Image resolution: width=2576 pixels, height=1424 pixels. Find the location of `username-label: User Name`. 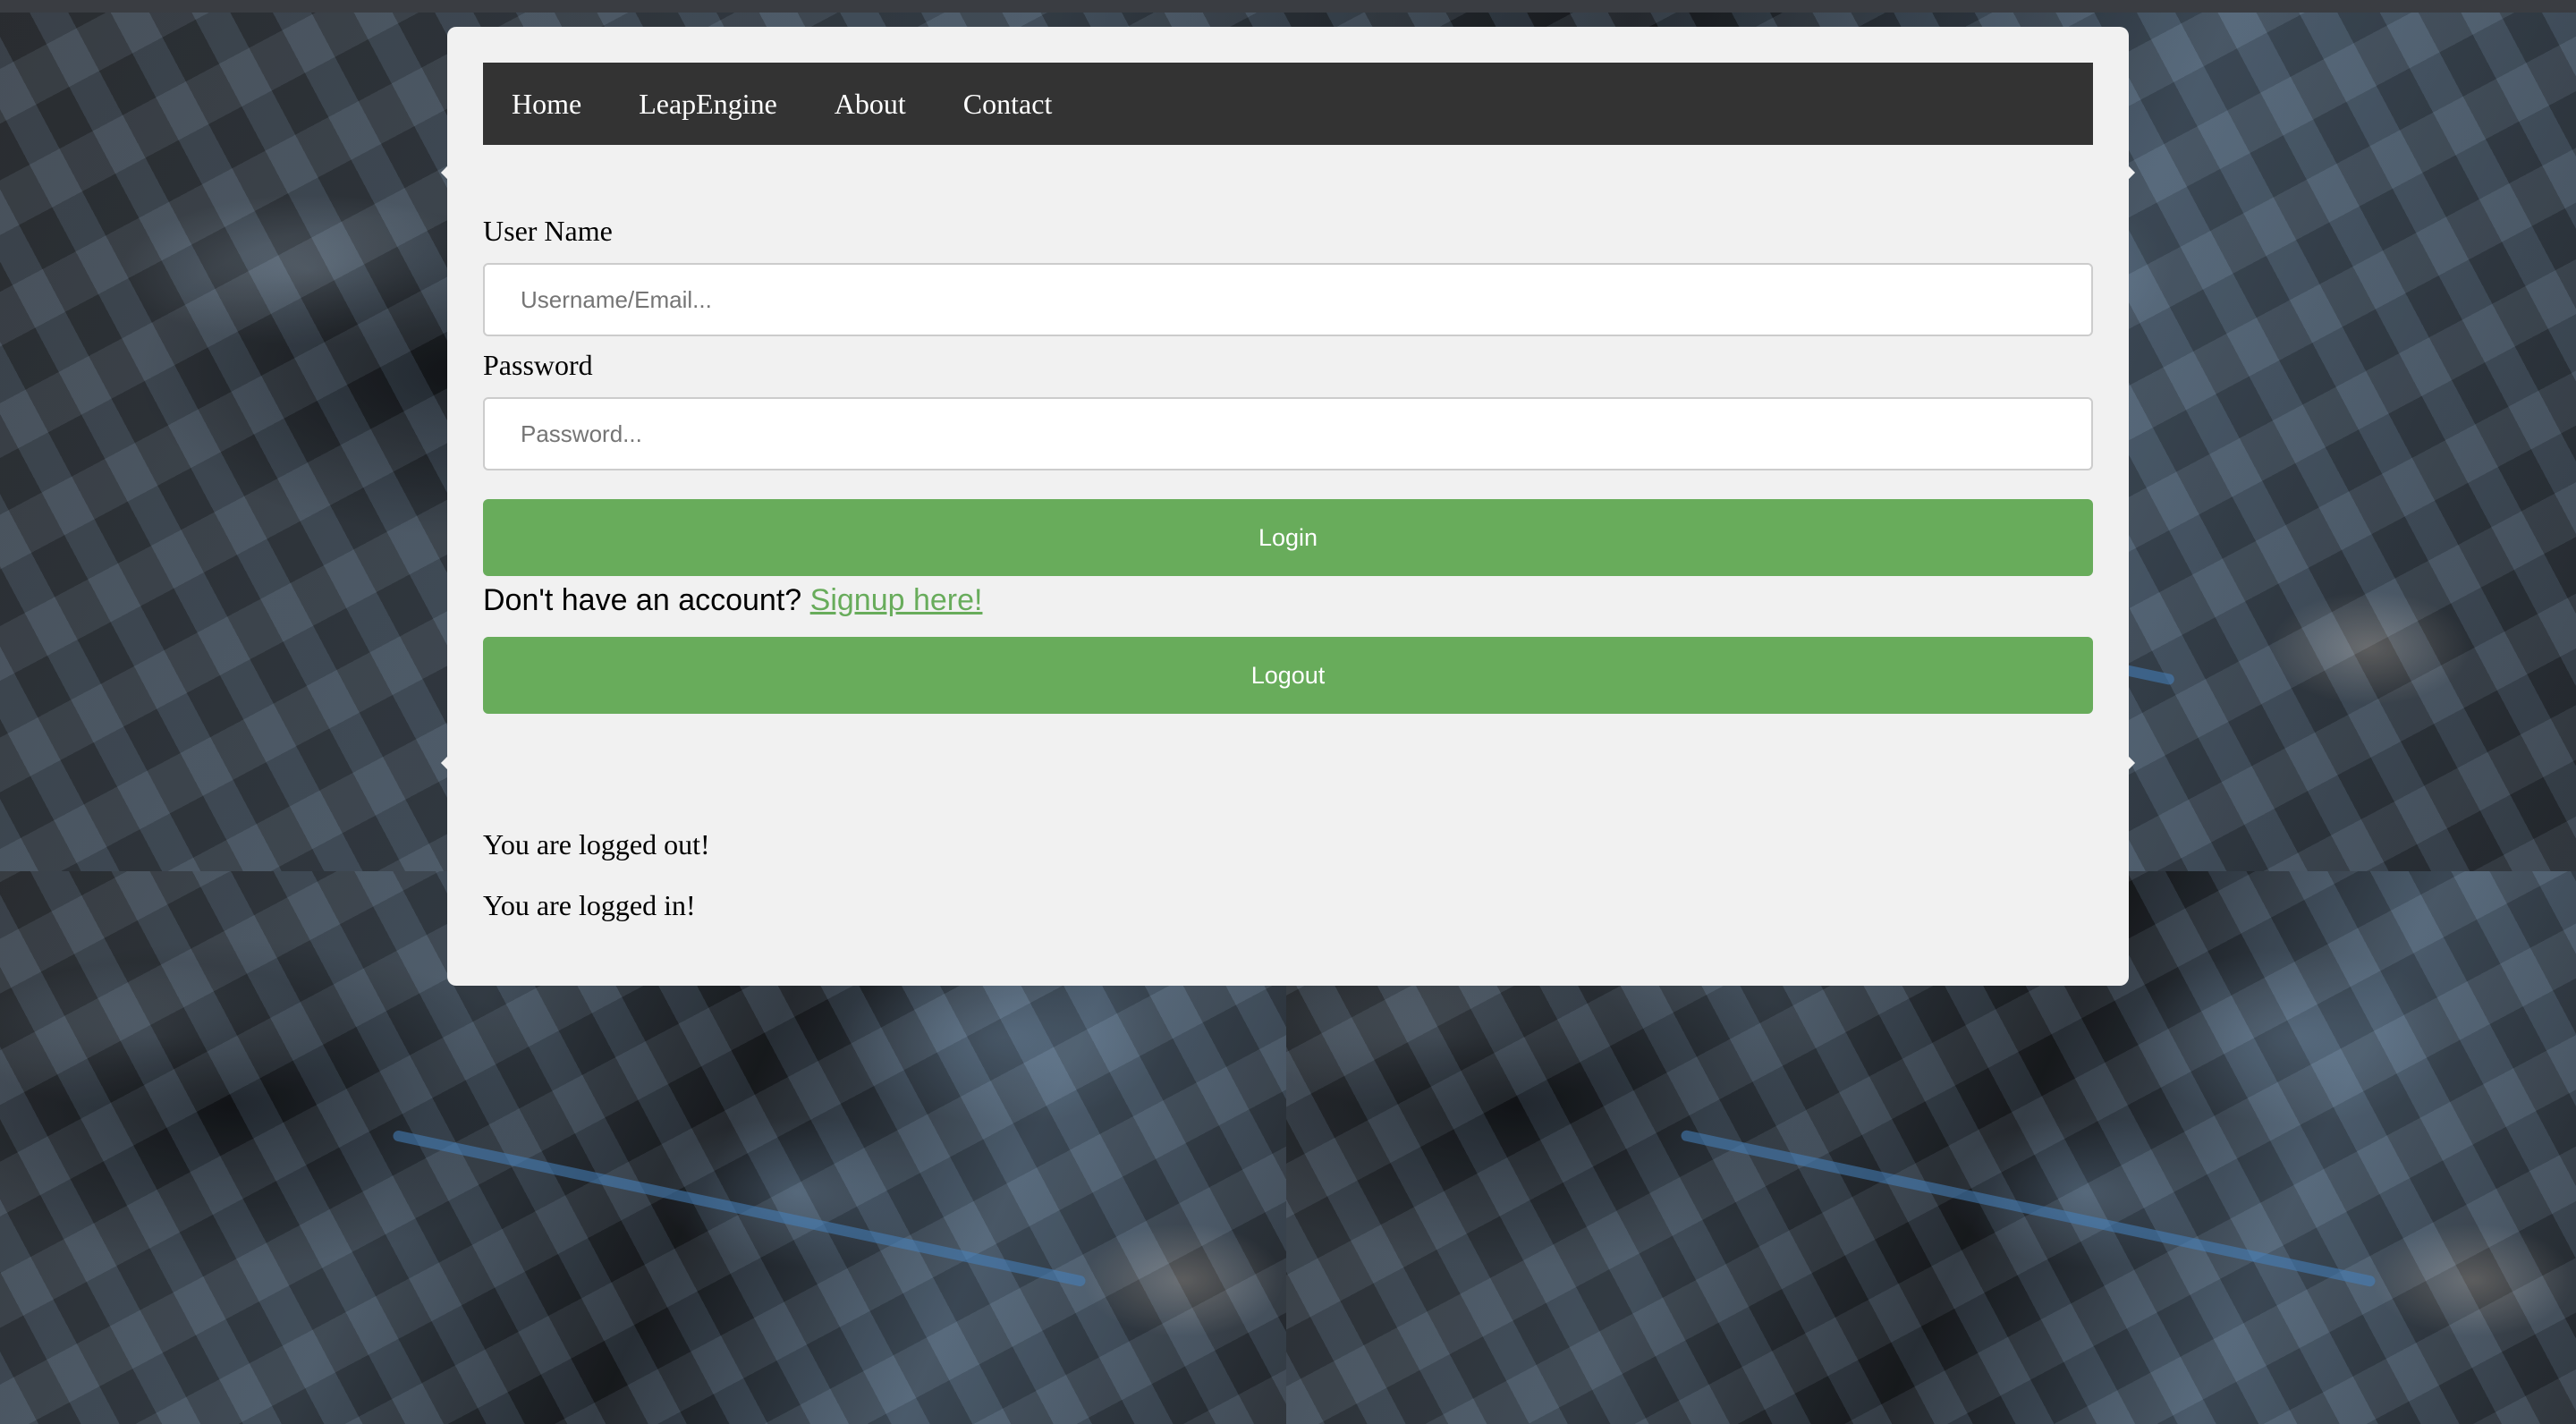

username-label: User Name is located at coordinates (548, 231).